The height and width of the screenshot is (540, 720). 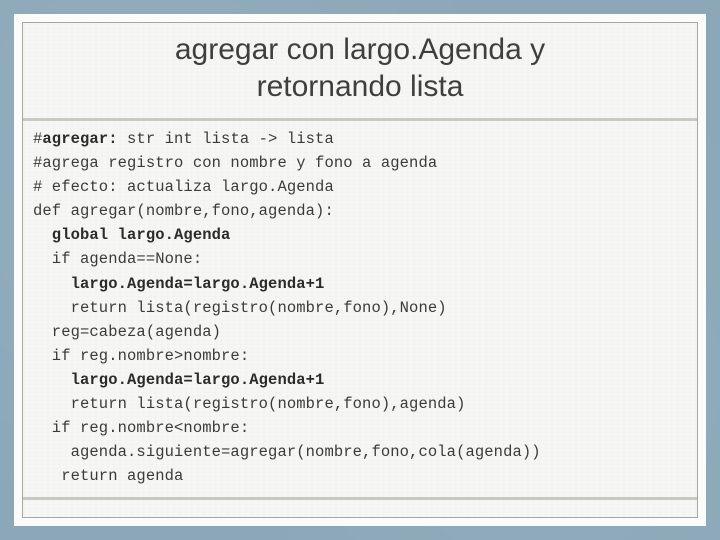 What do you see at coordinates (183, 211) in the screenshot?
I see `code-line: def agregar(nombre,fono,agenda):` at bounding box center [183, 211].